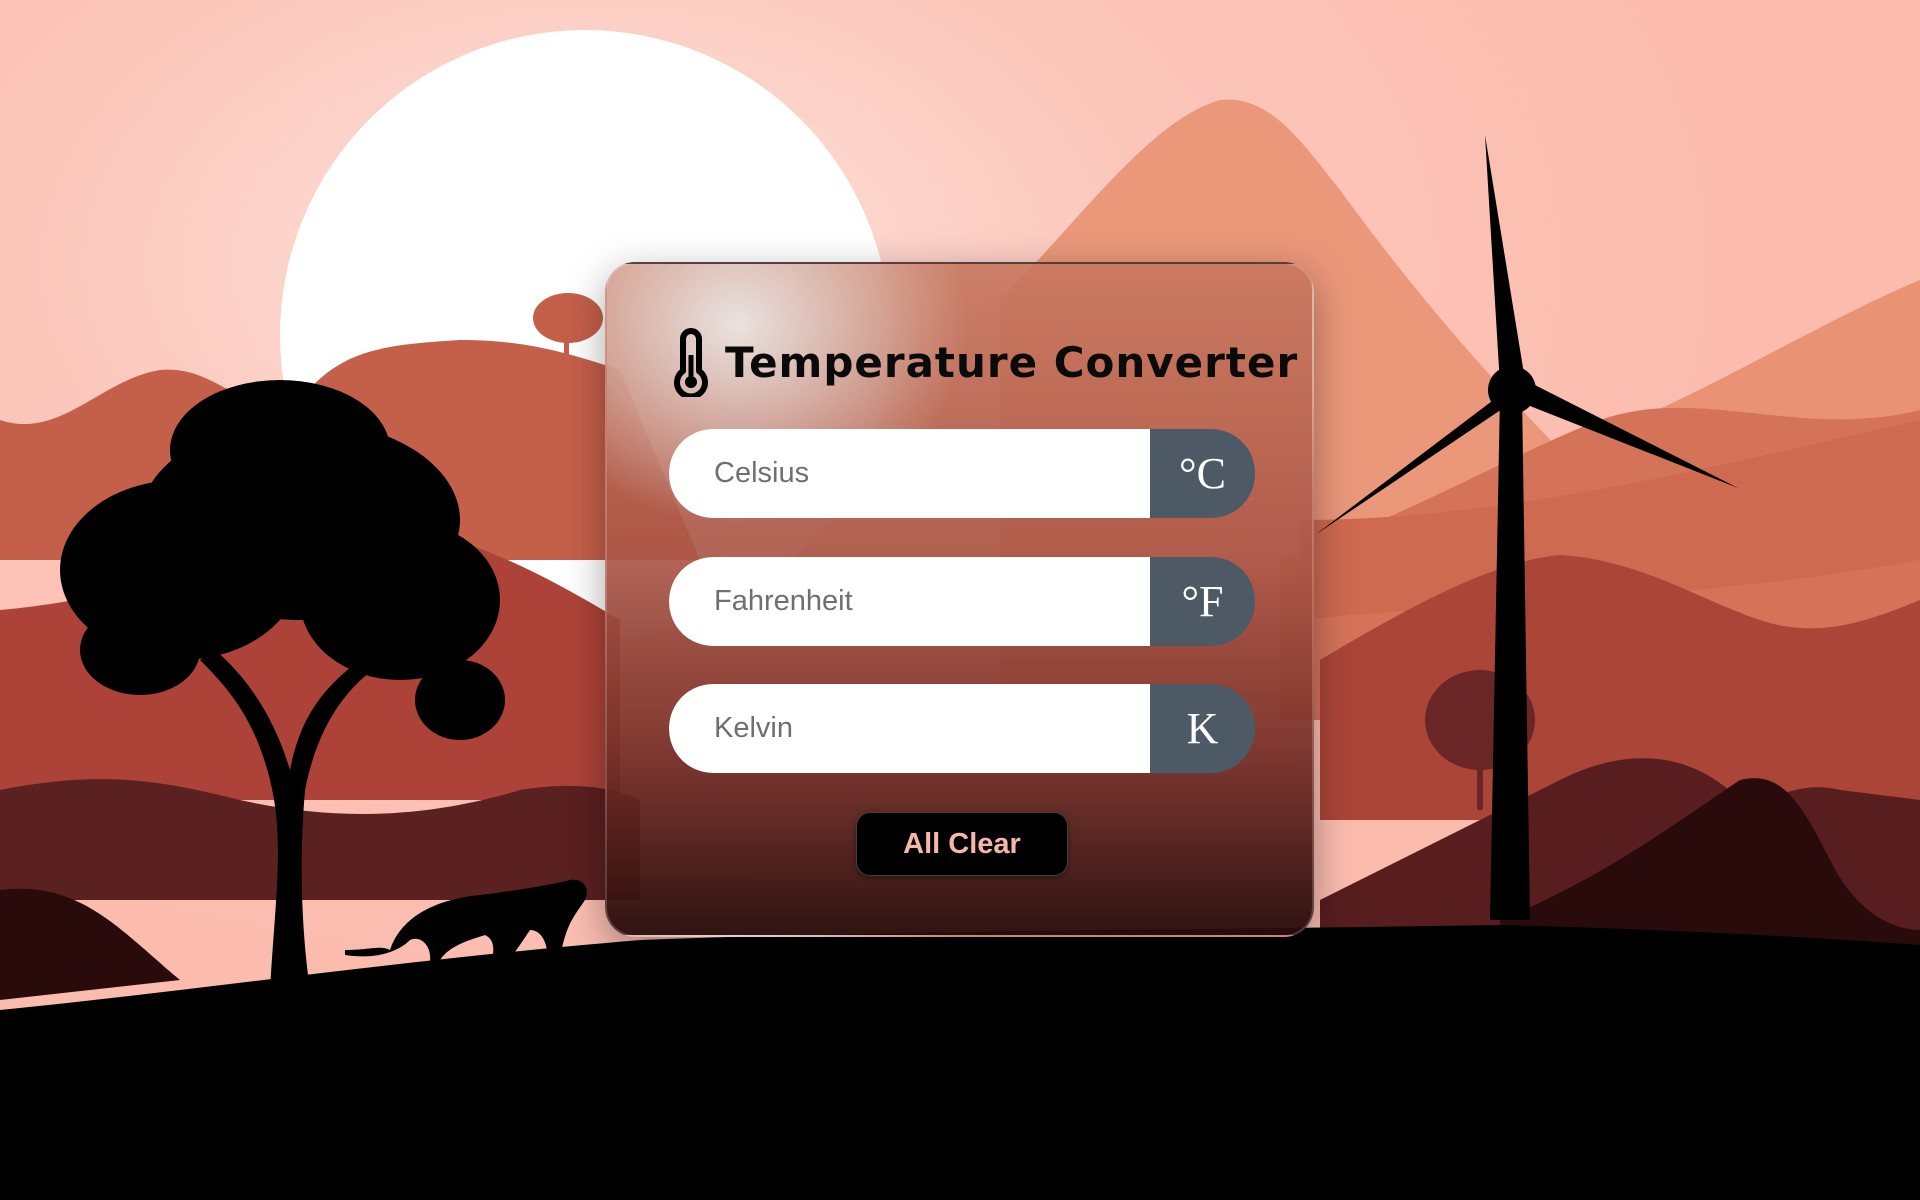 This screenshot has width=1920, height=1200. I want to click on page-title: Temperature Converter, so click(1012, 362).